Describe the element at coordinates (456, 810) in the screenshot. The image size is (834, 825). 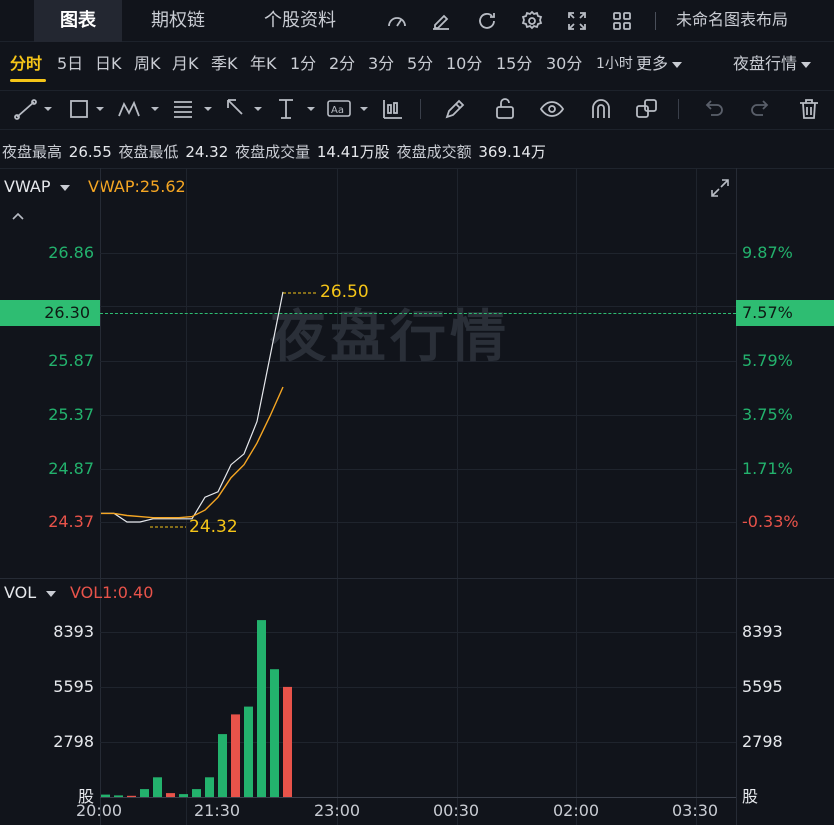
I see `time-tick: 00:30` at that location.